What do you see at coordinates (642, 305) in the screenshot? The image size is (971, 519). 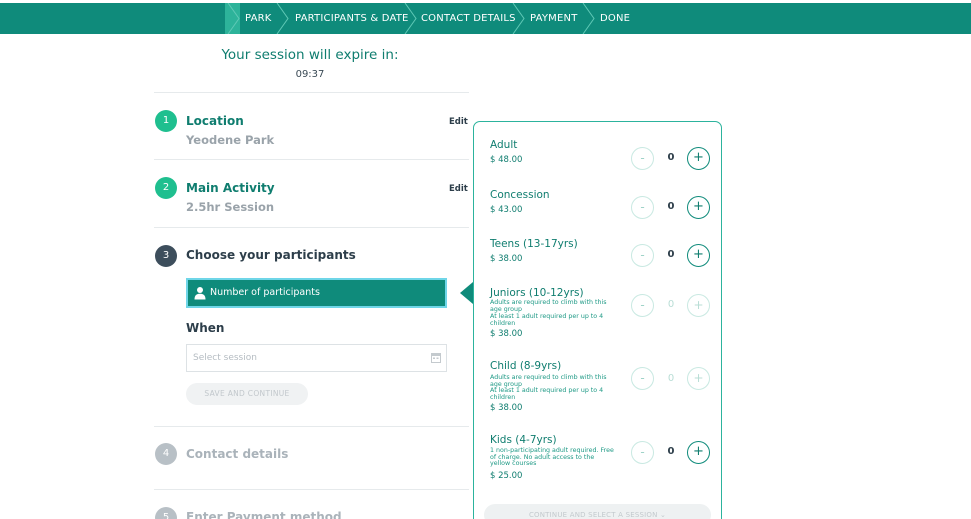 I see `decrease-juniors-button: -` at bounding box center [642, 305].